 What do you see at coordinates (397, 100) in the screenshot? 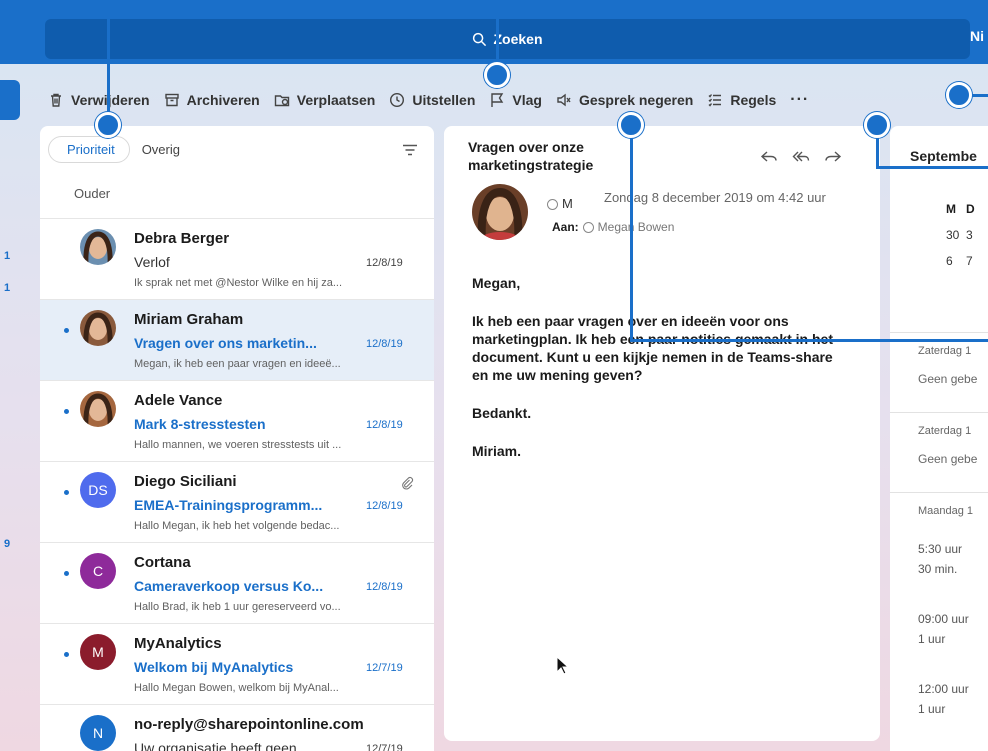
I see `clock-icon` at bounding box center [397, 100].